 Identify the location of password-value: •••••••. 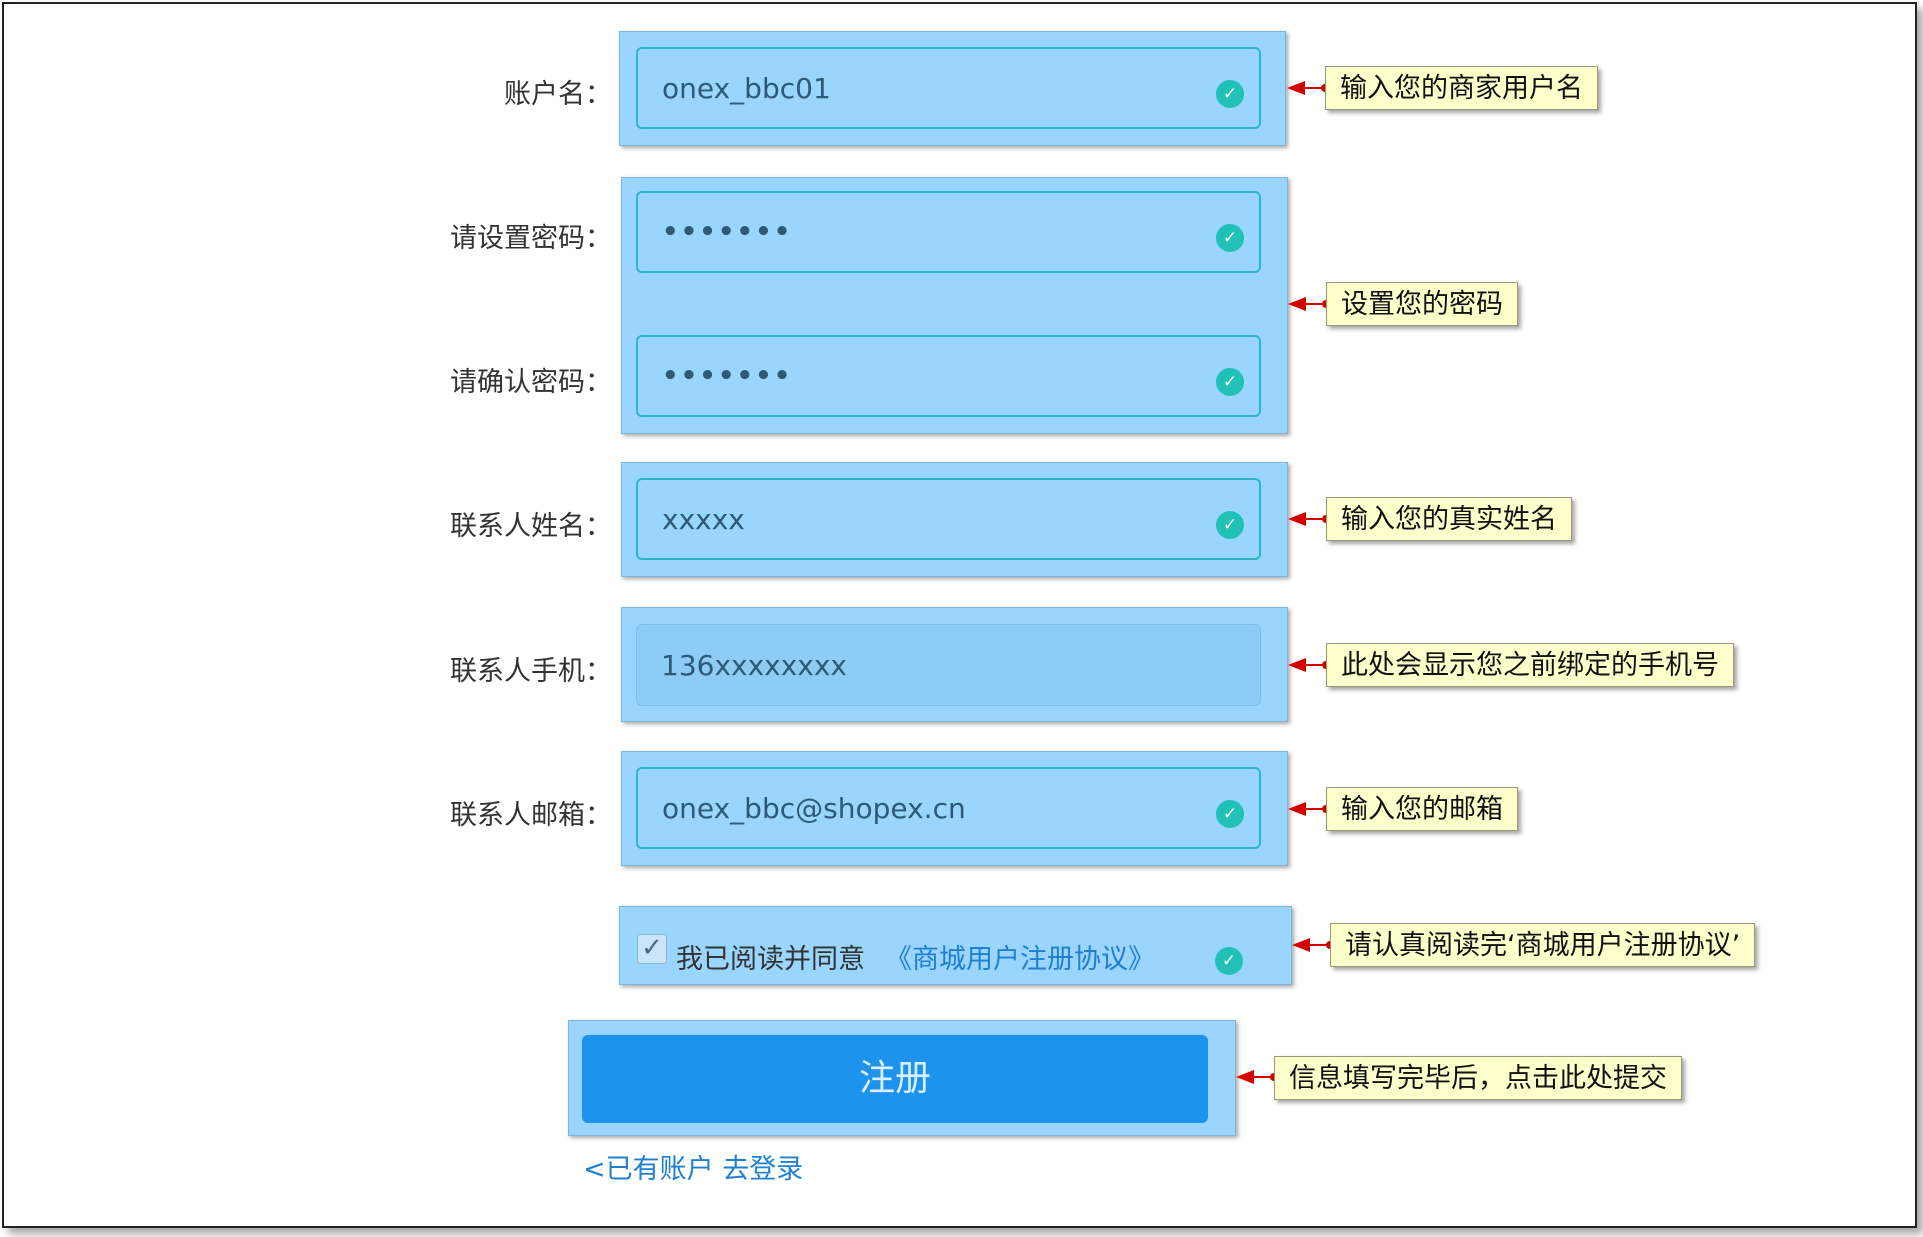
(727, 232).